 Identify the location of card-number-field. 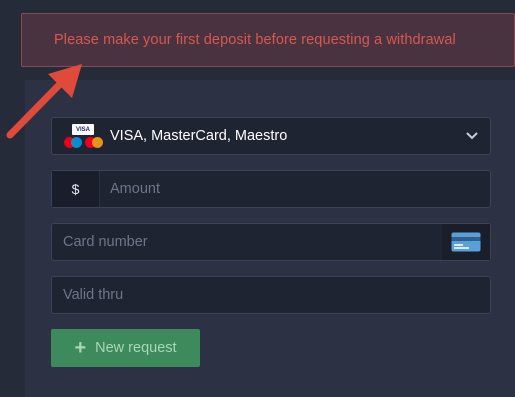
(271, 242).